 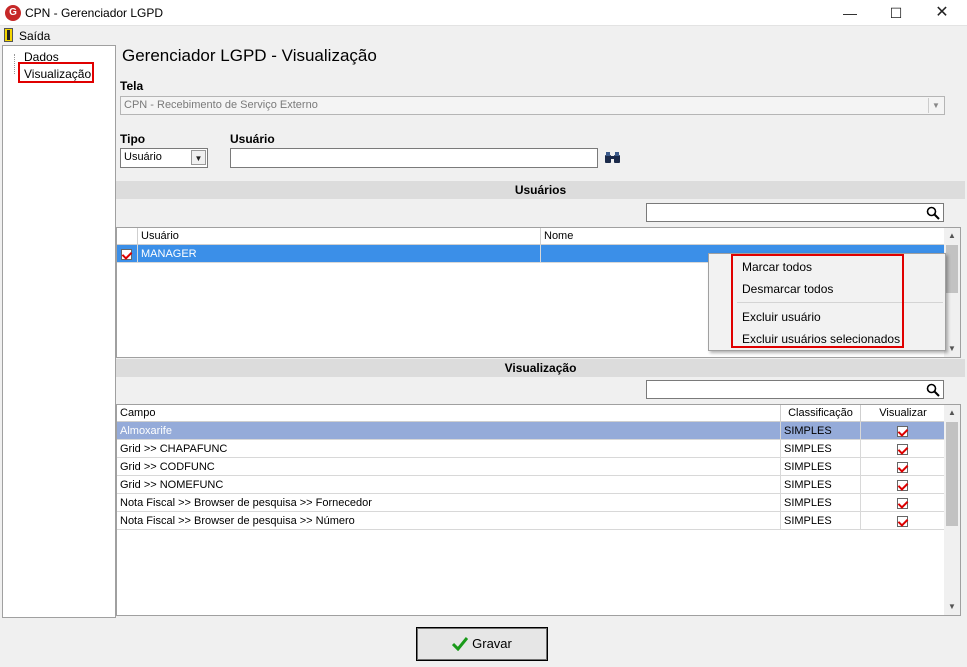 I want to click on tree-connector, so click(x=14, y=64).